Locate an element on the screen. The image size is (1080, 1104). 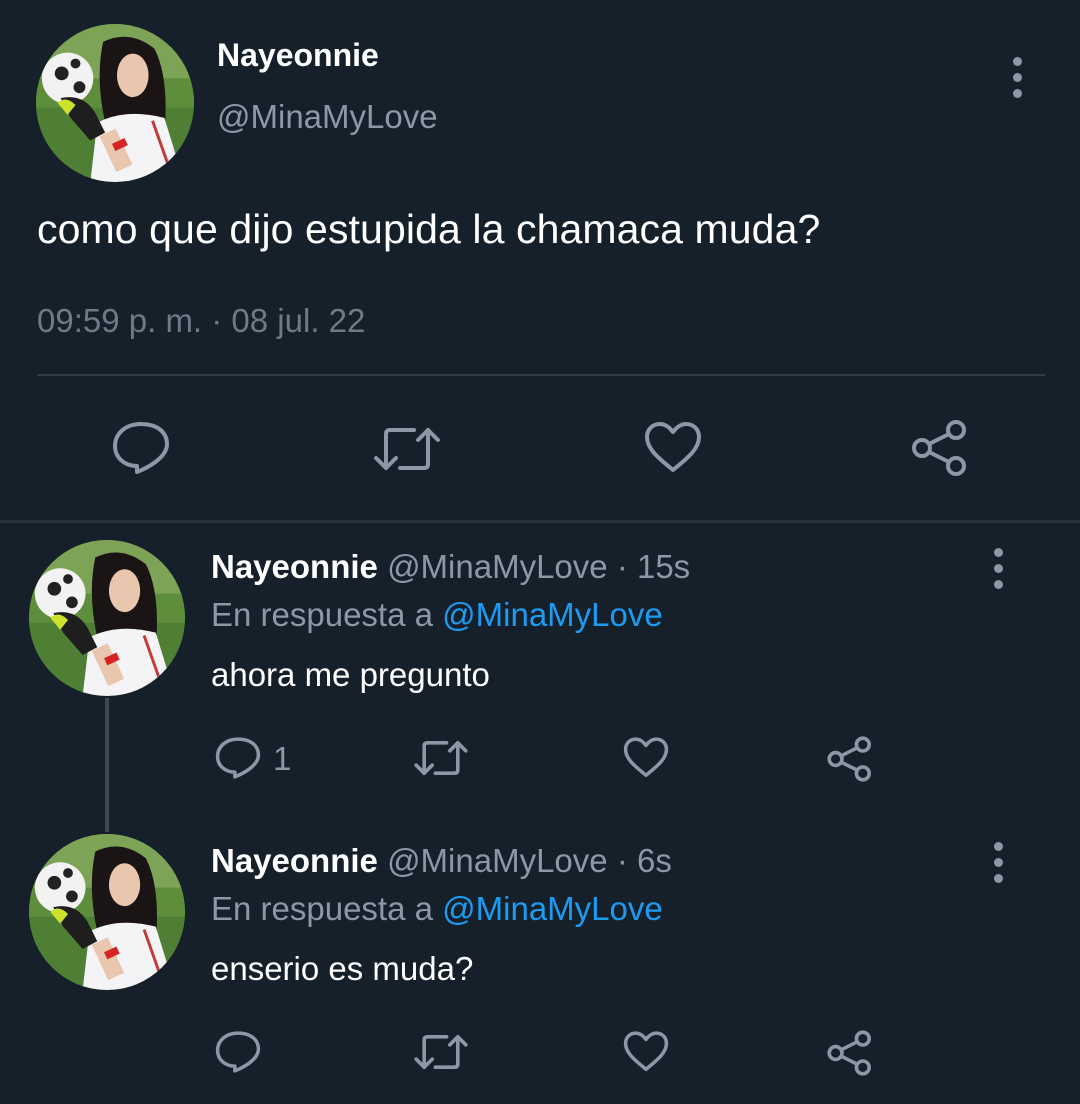
avatar is located at coordinates (107, 912).